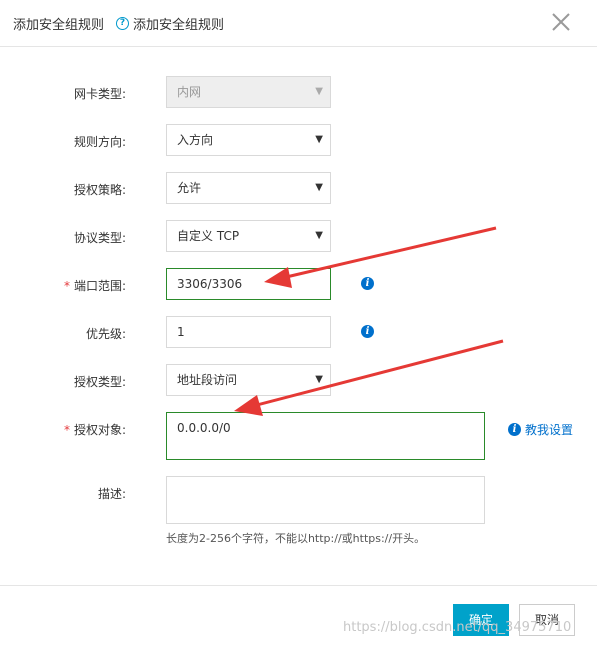 The image size is (597, 650). Describe the element at coordinates (248, 380) in the screenshot. I see `auth-type-select: 地址段访问 ▼` at that location.